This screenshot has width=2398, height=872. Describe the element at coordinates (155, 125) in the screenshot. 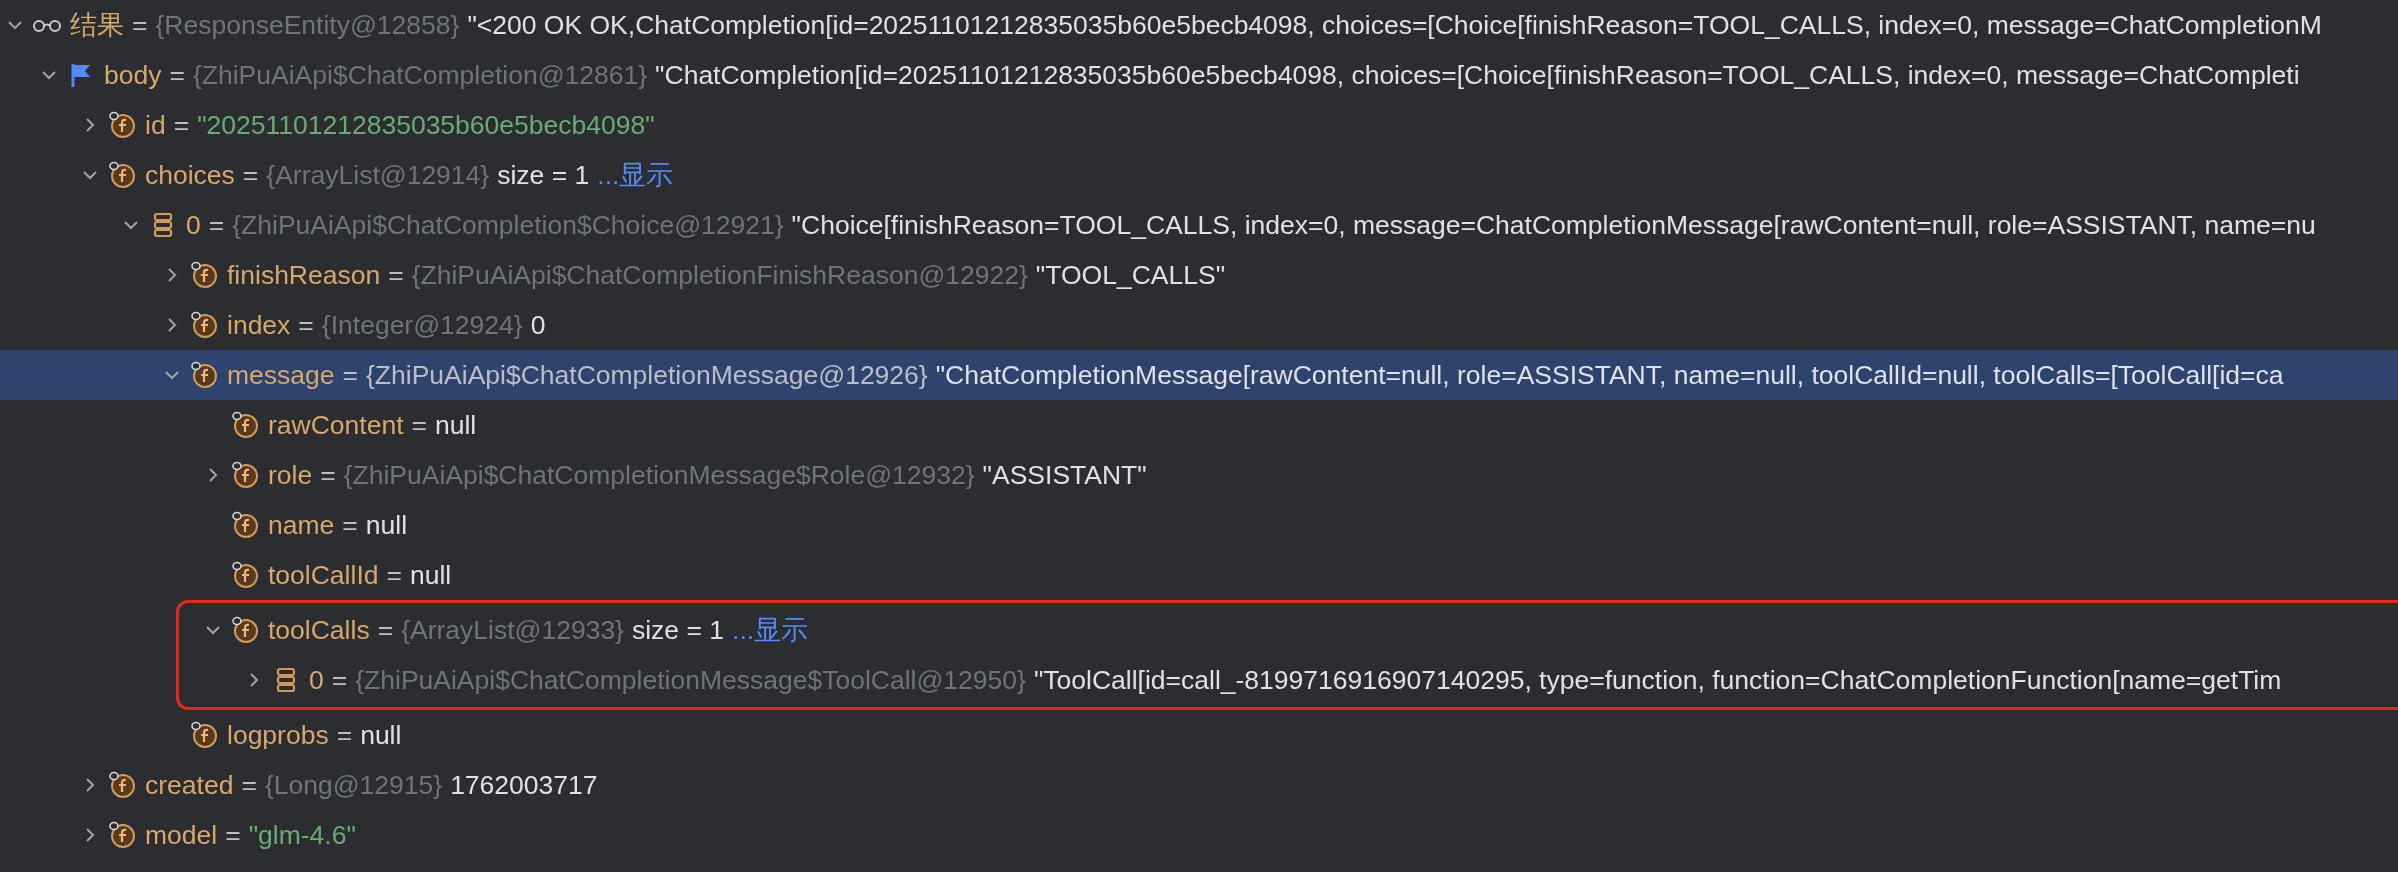

I see `variable-name: id` at that location.